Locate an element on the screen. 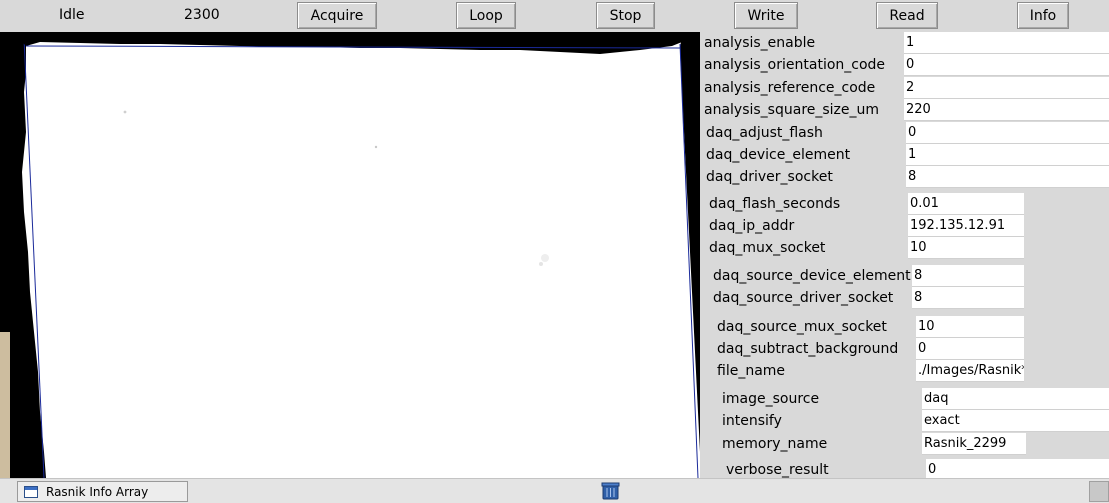  param-row: daq_device_element 1 is located at coordinates (904, 155).